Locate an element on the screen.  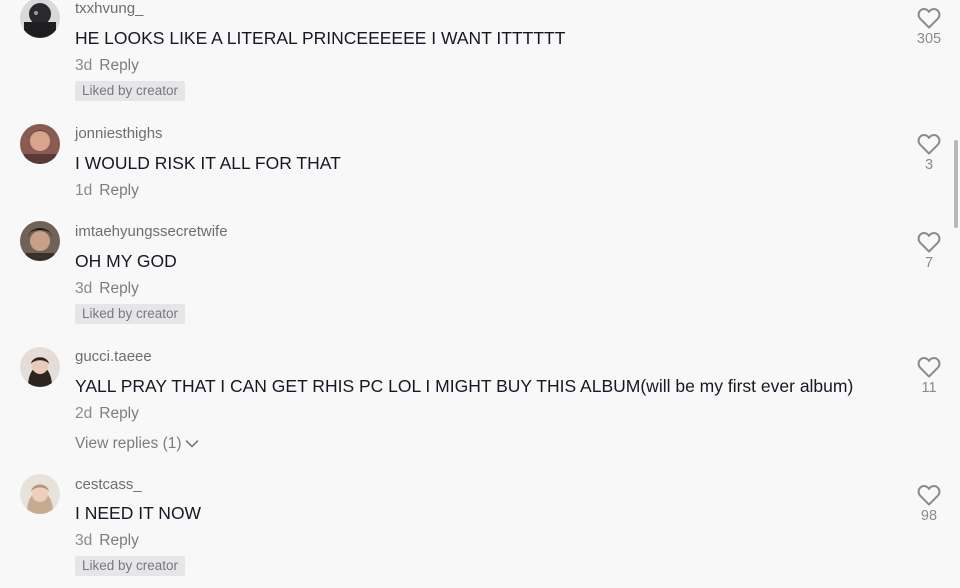
comment-username: jonniesthighs is located at coordinates (119, 134).